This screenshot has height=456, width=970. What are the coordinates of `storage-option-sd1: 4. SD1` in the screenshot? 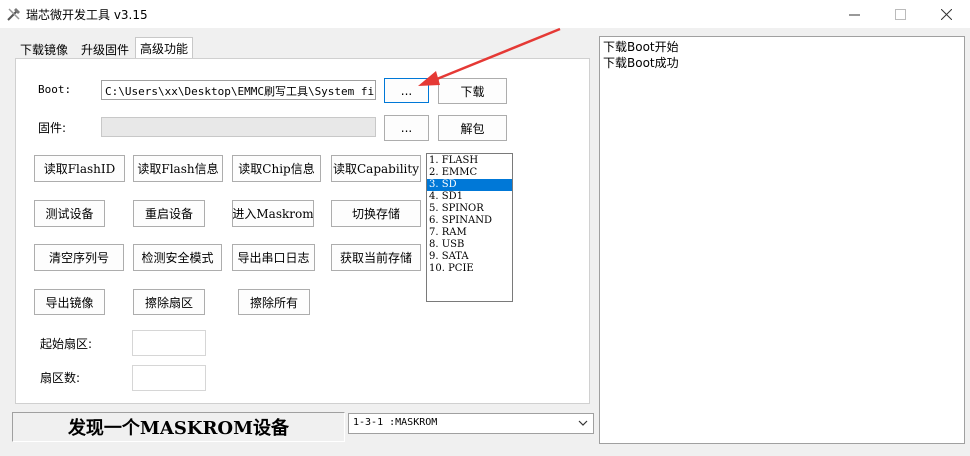 It's located at (469, 197).